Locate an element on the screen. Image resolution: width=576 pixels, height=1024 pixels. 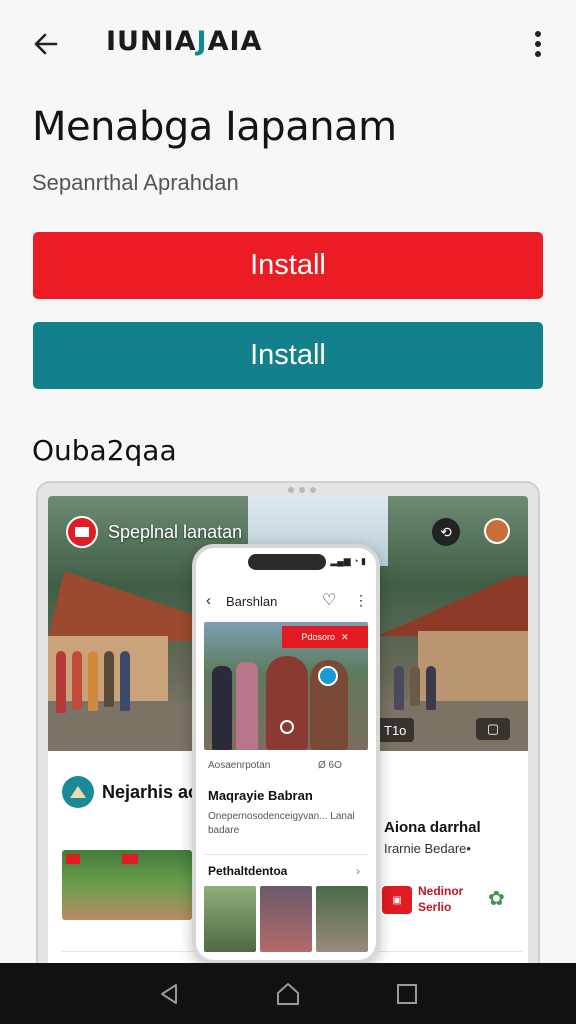
phone-meta-right: Ø 6O is located at coordinates (330, 765).